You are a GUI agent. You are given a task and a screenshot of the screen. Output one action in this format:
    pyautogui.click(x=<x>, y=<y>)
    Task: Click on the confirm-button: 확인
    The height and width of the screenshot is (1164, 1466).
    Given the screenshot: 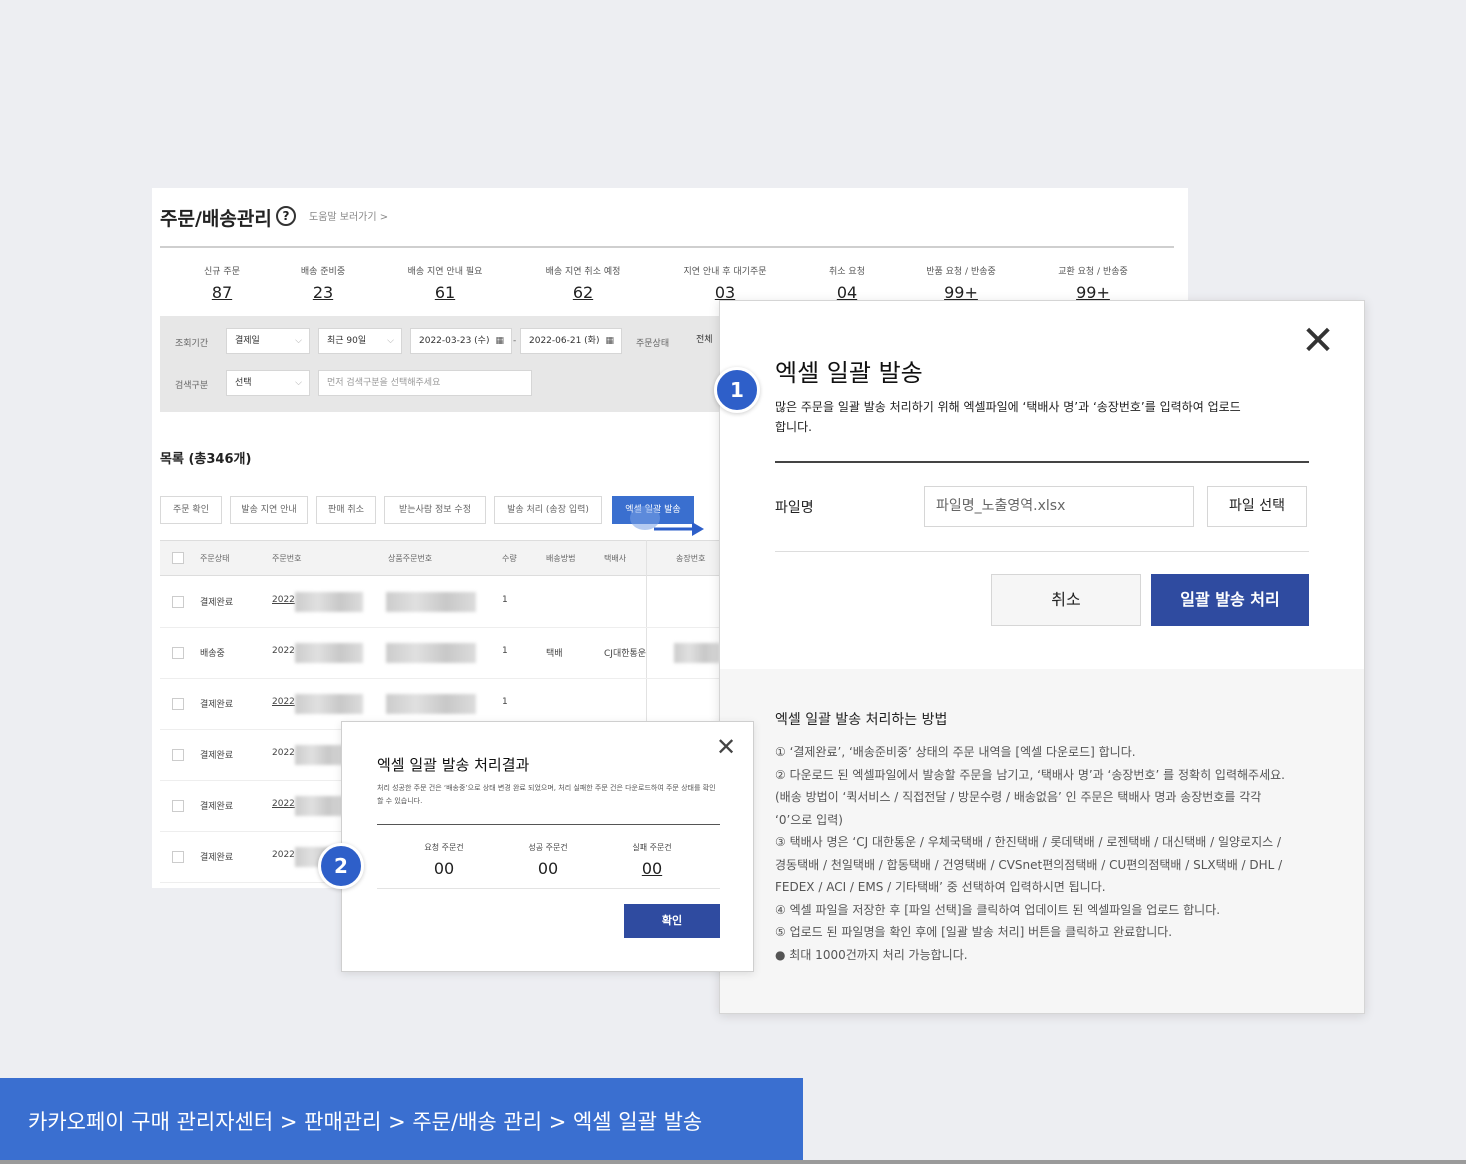 What is the action you would take?
    pyautogui.click(x=672, y=921)
    